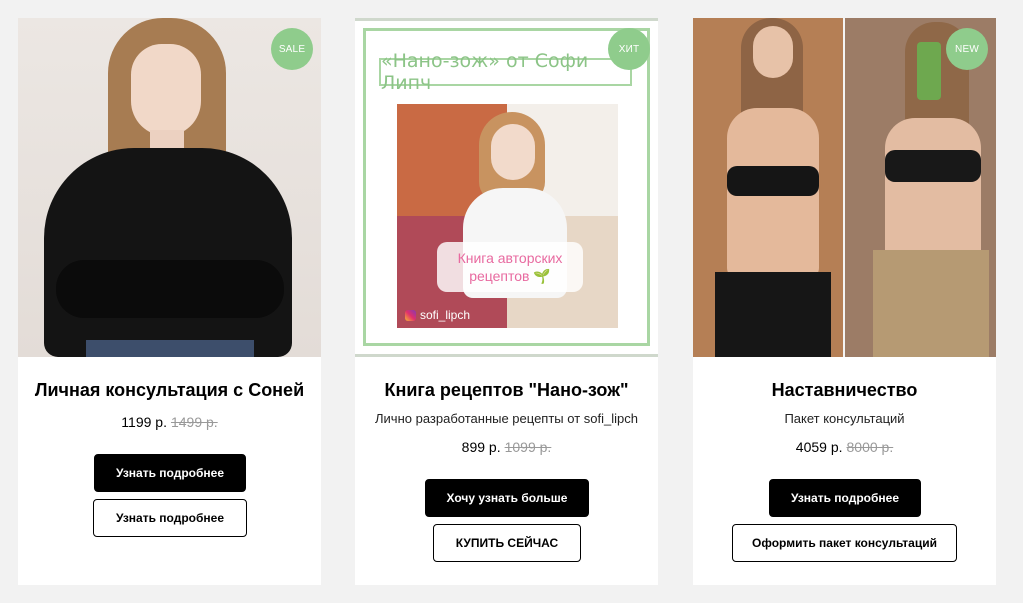 Image resolution: width=1023 pixels, height=603 pixels. What do you see at coordinates (510, 258) in the screenshot?
I see `cover-label-line1: Книга авторских` at bounding box center [510, 258].